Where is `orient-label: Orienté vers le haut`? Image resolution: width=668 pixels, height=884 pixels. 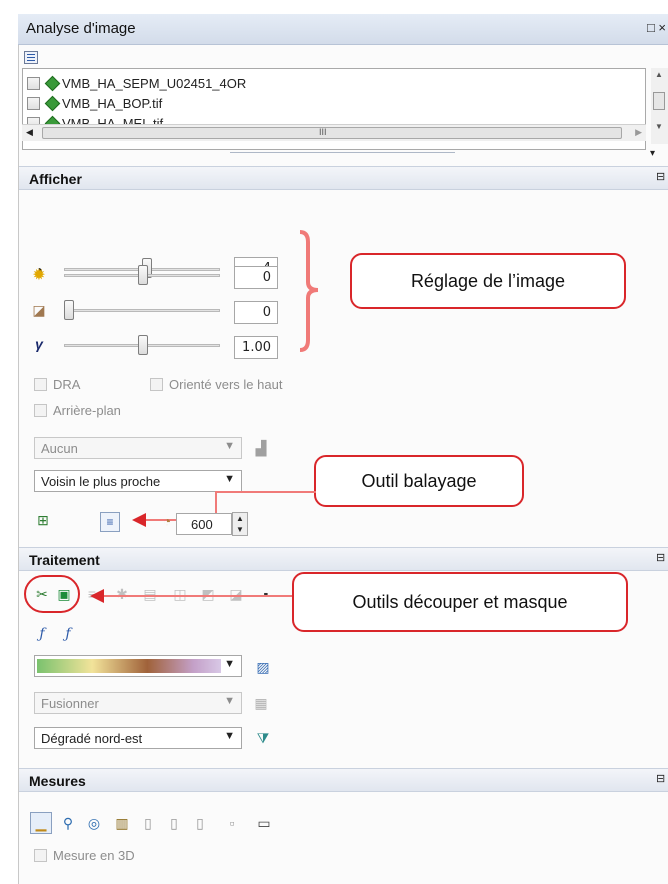
orient-label: Orienté vers le haut is located at coordinates (226, 384).